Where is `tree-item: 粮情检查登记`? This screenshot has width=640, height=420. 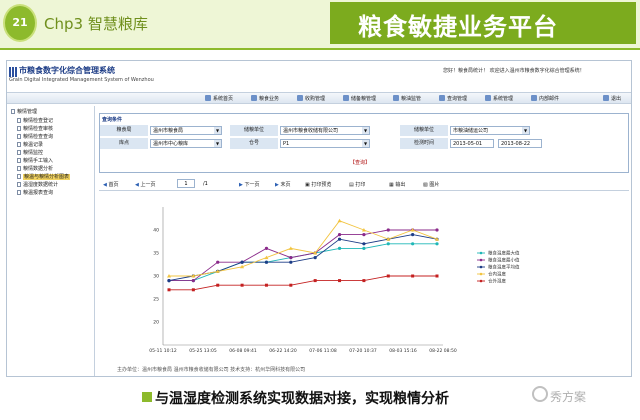
tree-item: 粮情检查登记 is located at coordinates (35, 121).